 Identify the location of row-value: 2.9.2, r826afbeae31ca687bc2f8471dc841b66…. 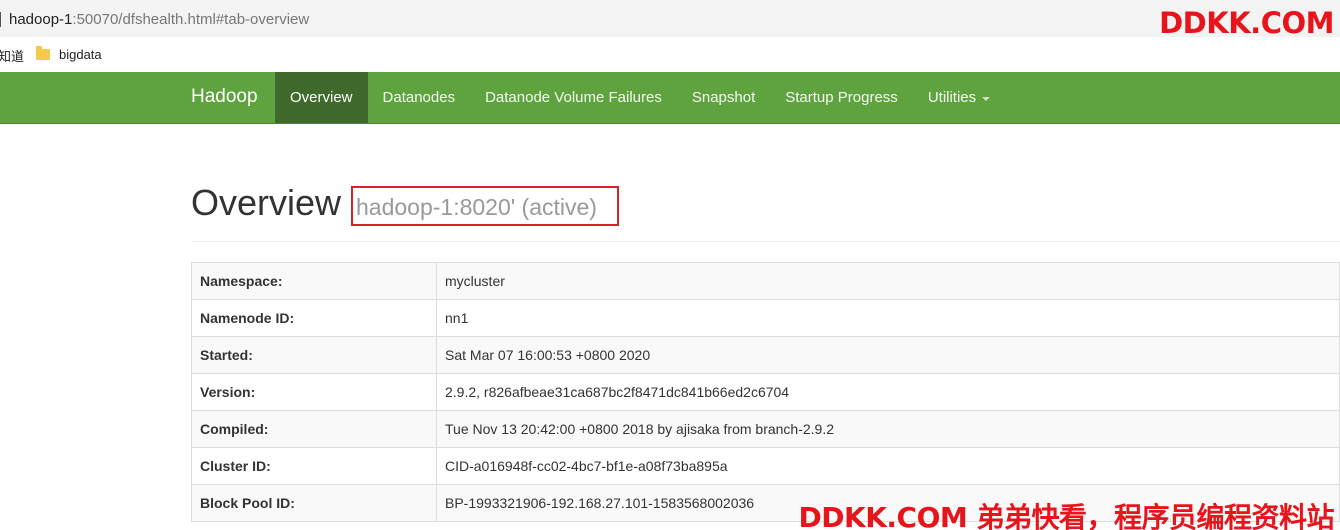
(888, 392).